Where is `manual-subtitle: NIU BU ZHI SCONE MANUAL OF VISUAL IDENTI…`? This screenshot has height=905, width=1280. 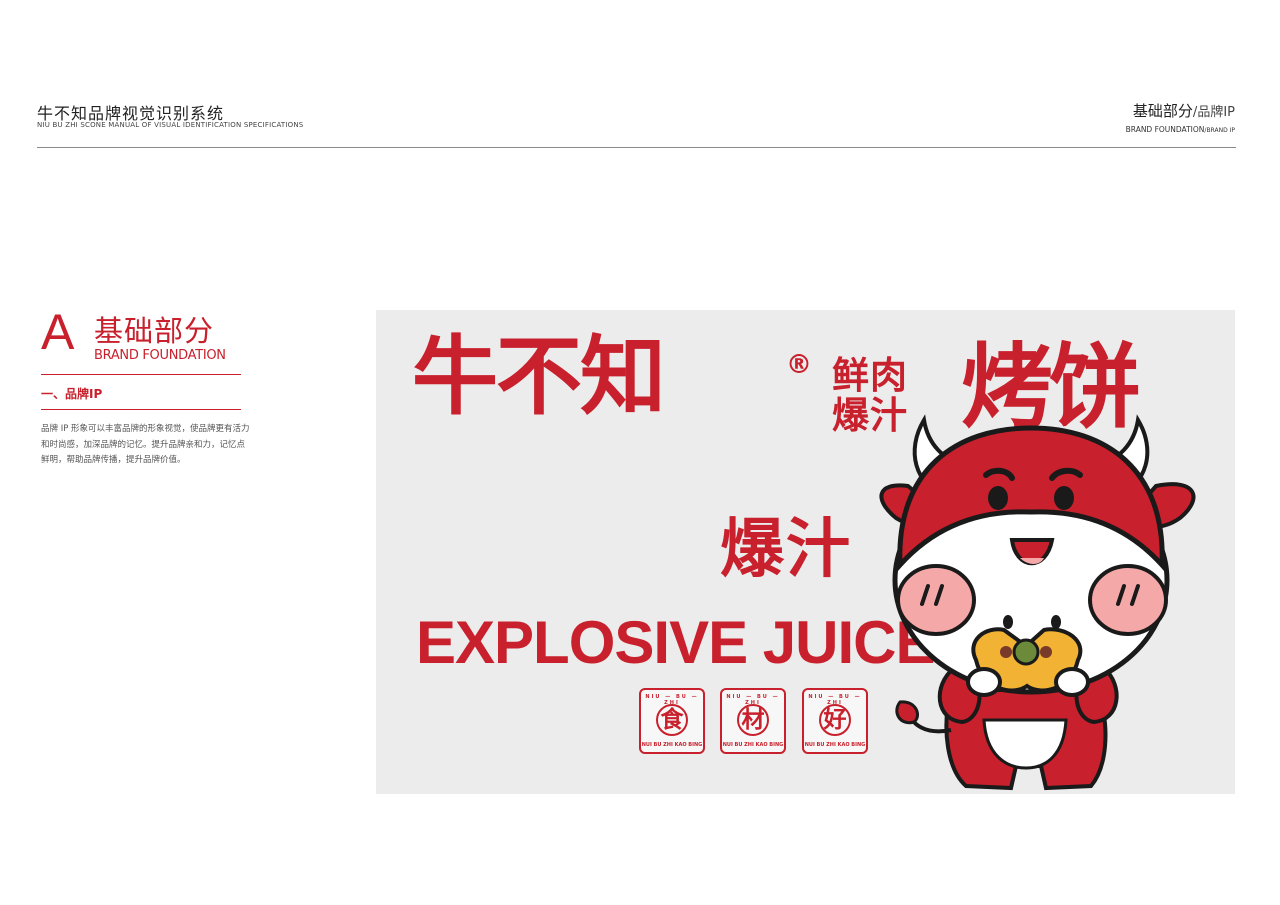 manual-subtitle: NIU BU ZHI SCONE MANUAL OF VISUAL IDENTI… is located at coordinates (170, 125).